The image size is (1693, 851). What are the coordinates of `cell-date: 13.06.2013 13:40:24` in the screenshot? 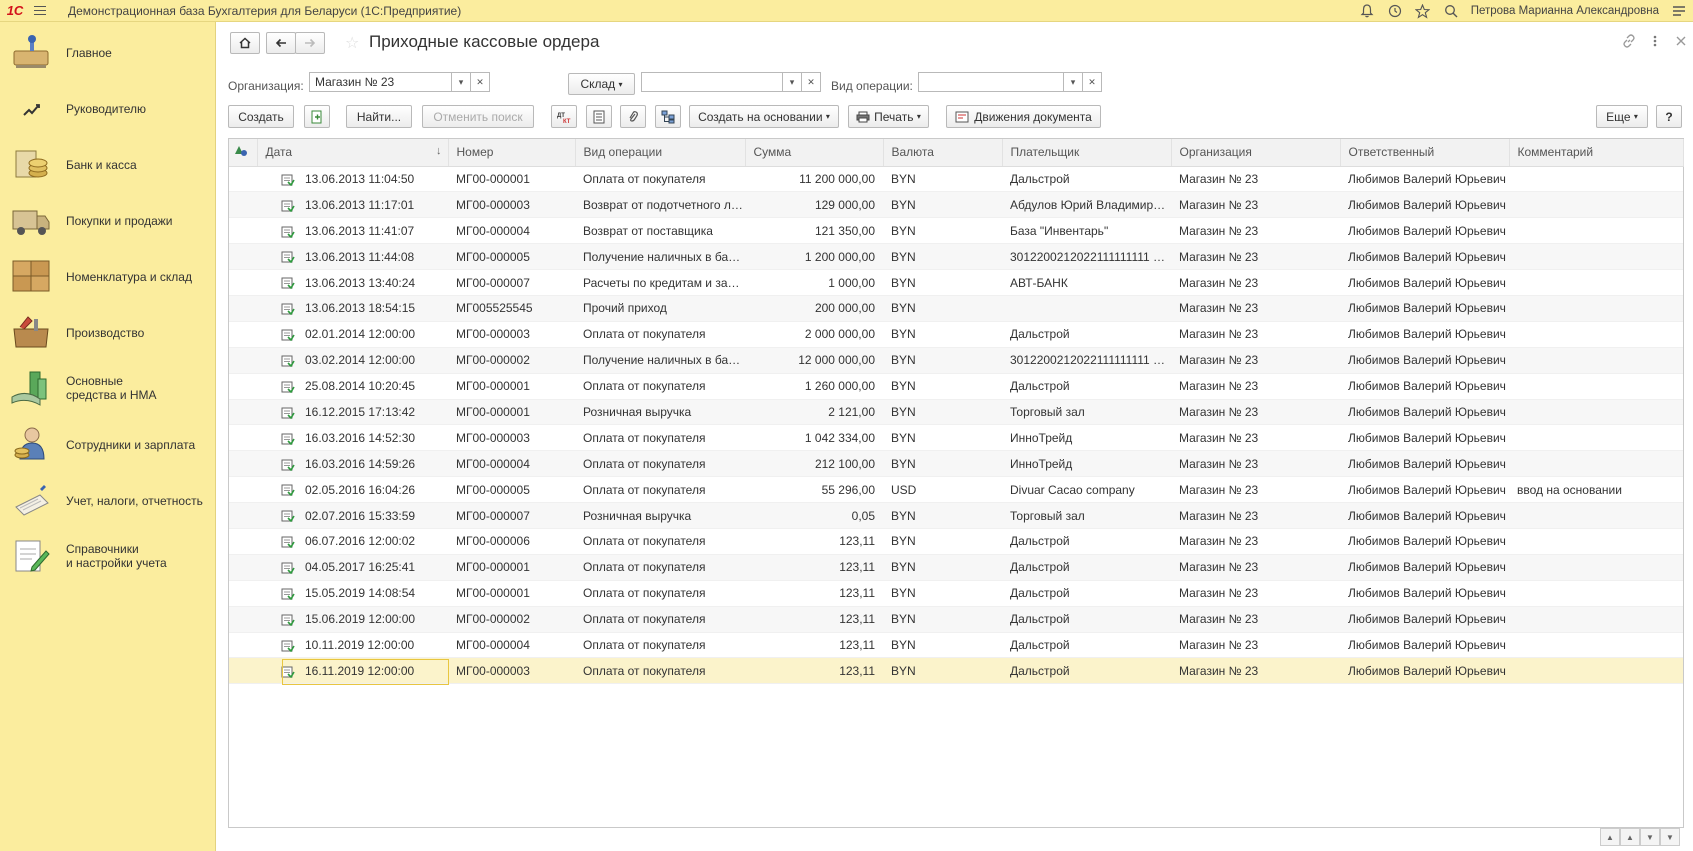 It's located at (352, 282).